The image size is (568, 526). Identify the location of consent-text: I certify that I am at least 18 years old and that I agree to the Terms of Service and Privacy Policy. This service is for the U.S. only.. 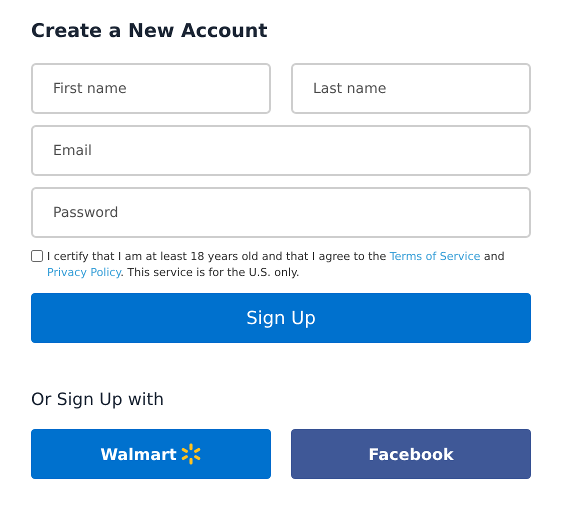
(276, 265).